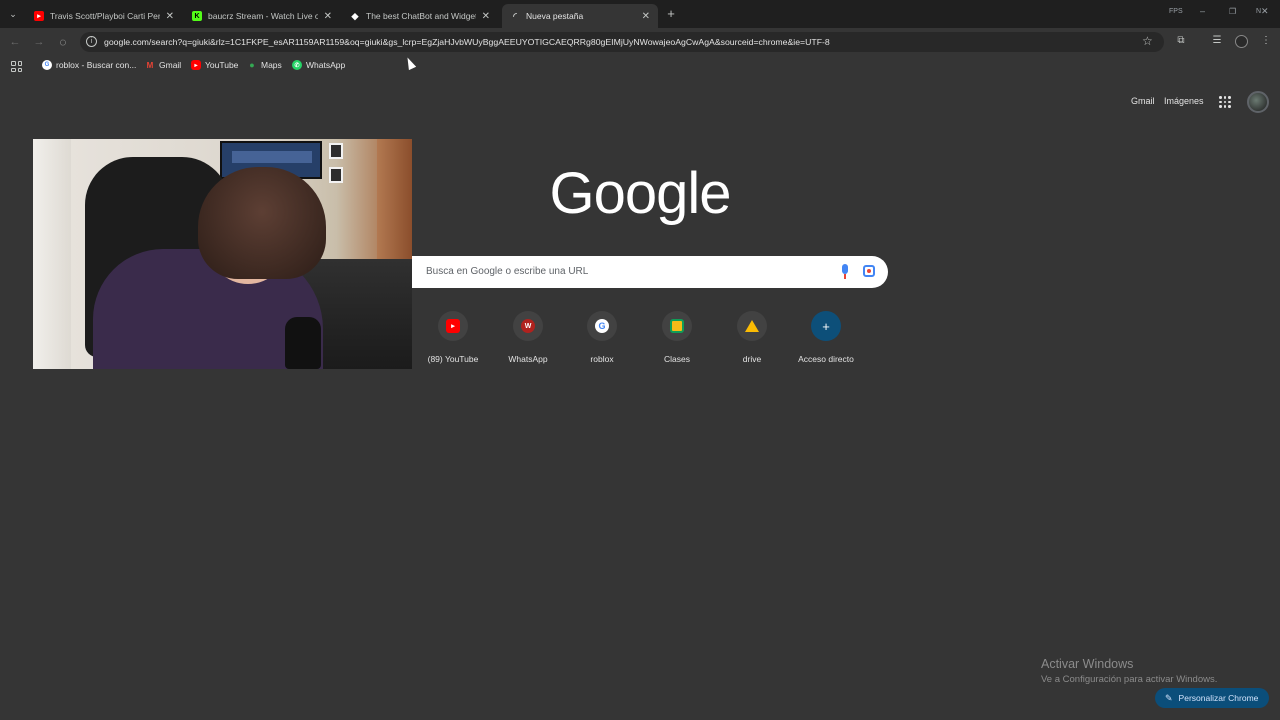 This screenshot has width=1280, height=720. What do you see at coordinates (1169, 697) in the screenshot?
I see `pencil-icon: ✎` at bounding box center [1169, 697].